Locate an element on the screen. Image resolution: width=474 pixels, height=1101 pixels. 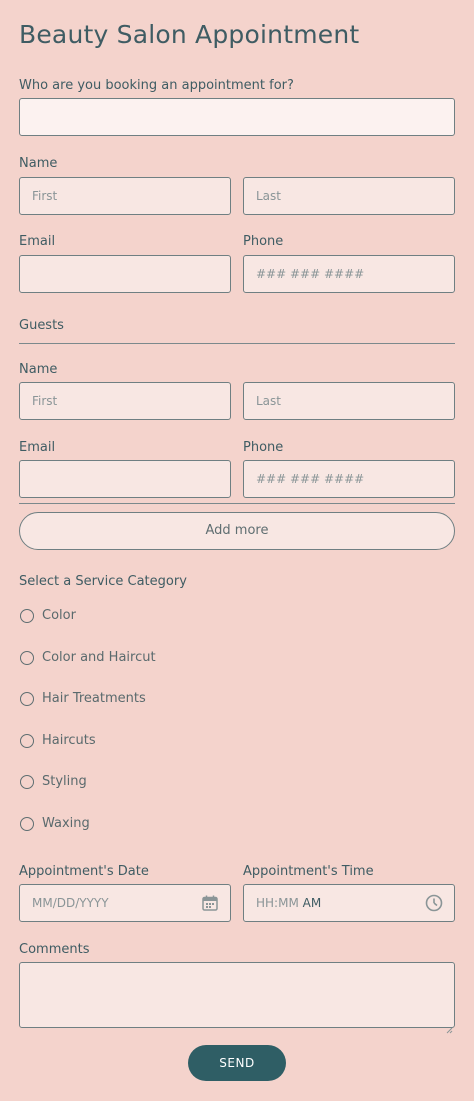
booking-for-input is located at coordinates (237, 117).